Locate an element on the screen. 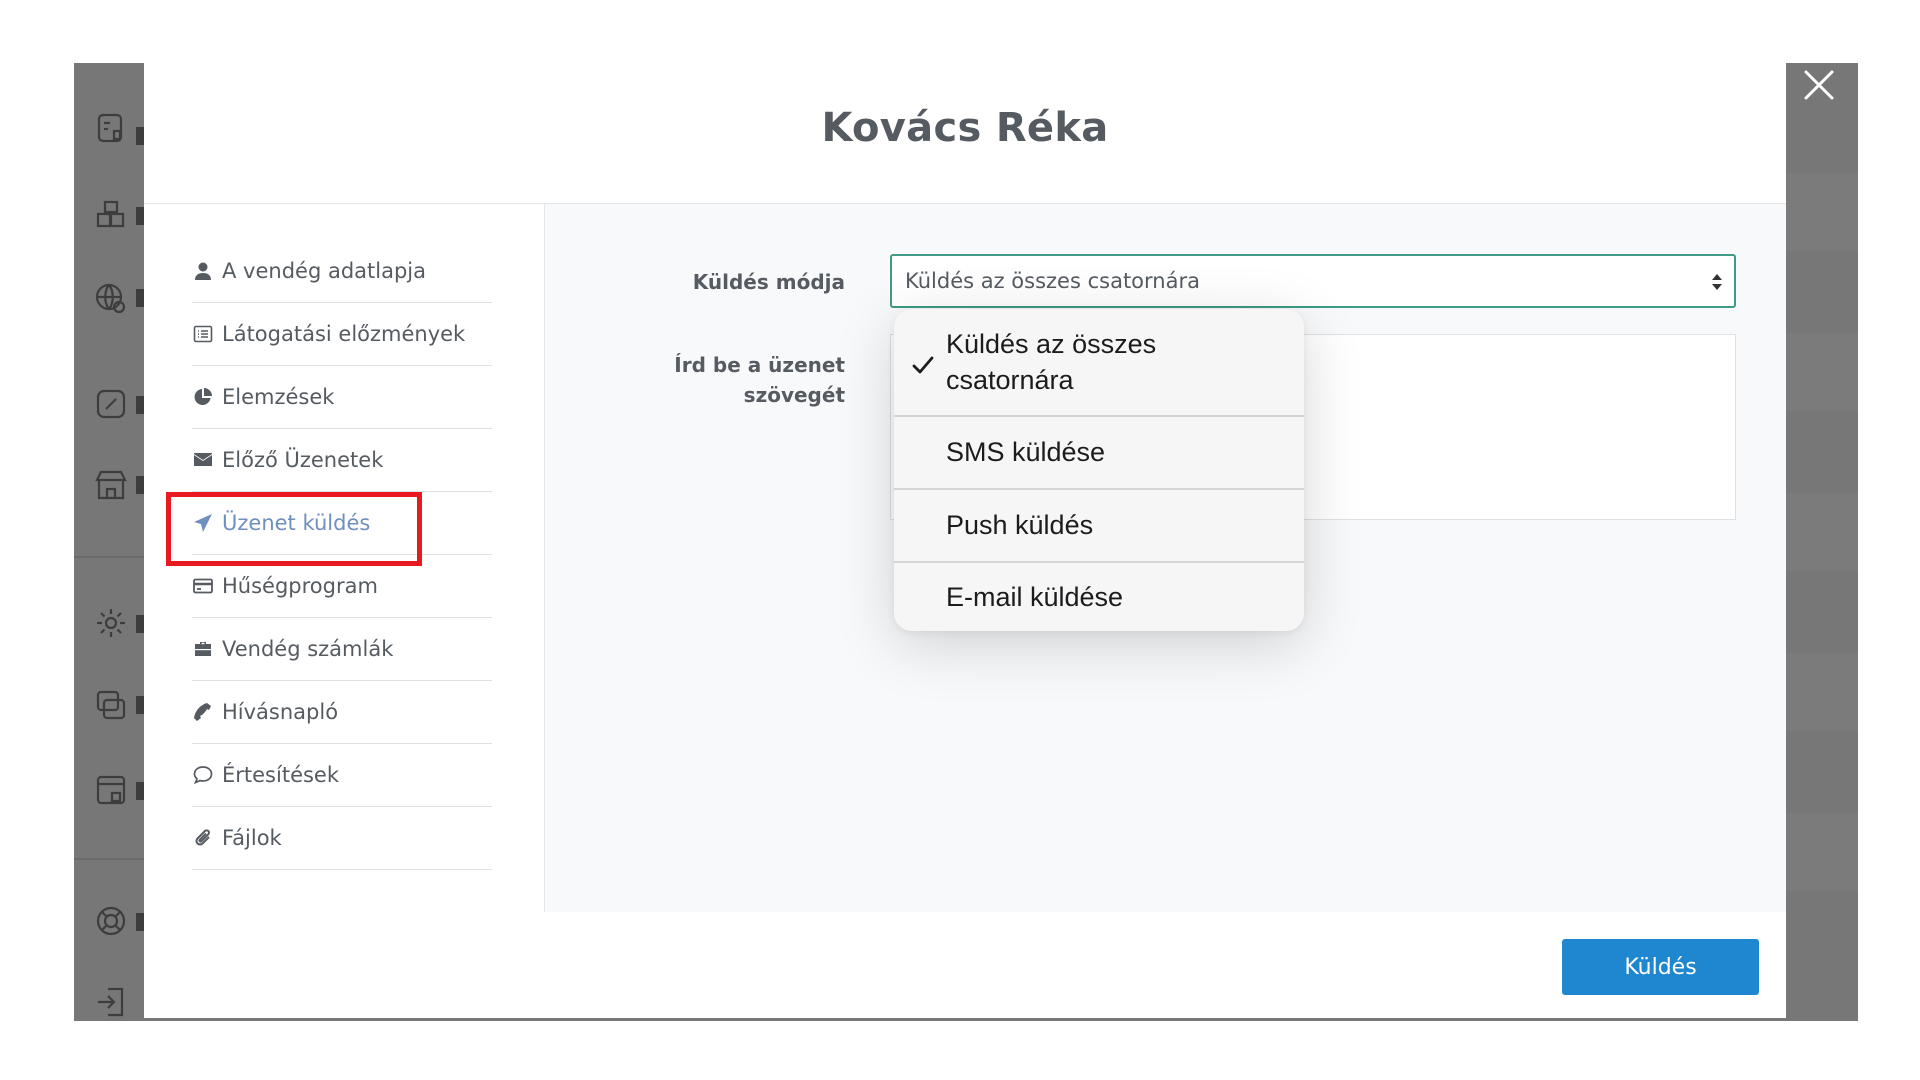 The width and height of the screenshot is (1920, 1080). briefcase-icon is located at coordinates (203, 649).